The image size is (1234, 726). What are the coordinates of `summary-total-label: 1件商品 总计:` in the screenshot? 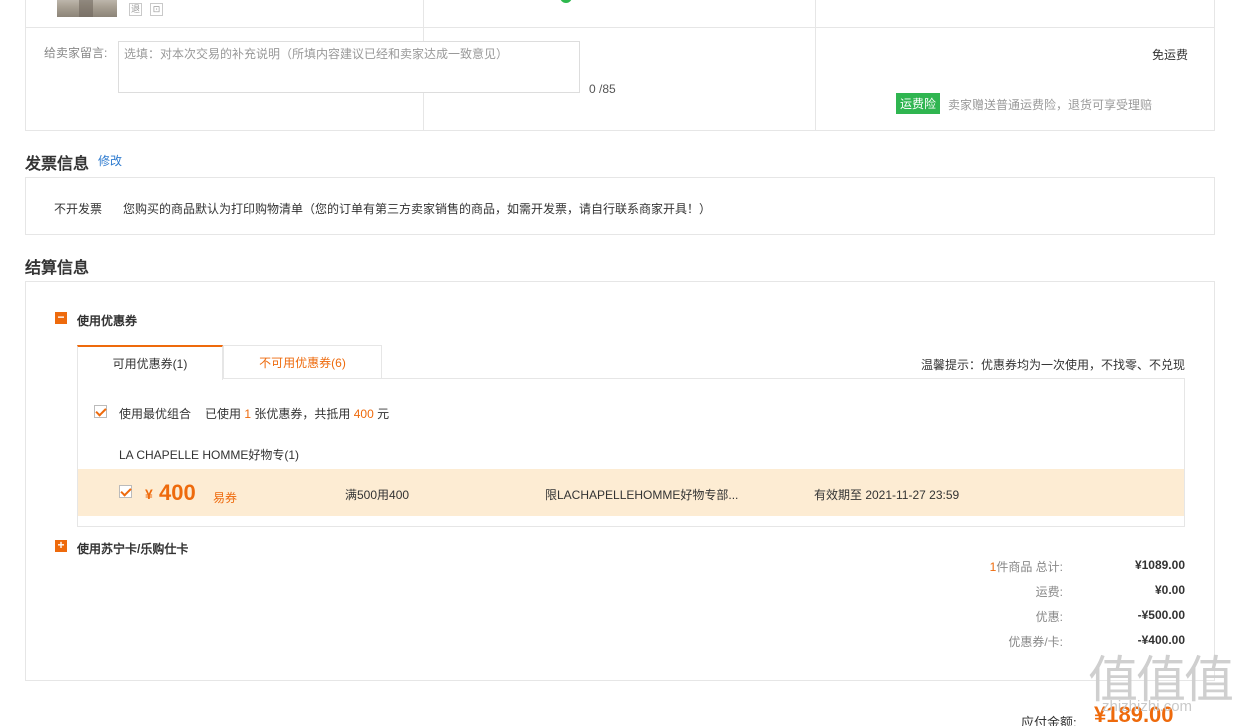 It's located at (1026, 567).